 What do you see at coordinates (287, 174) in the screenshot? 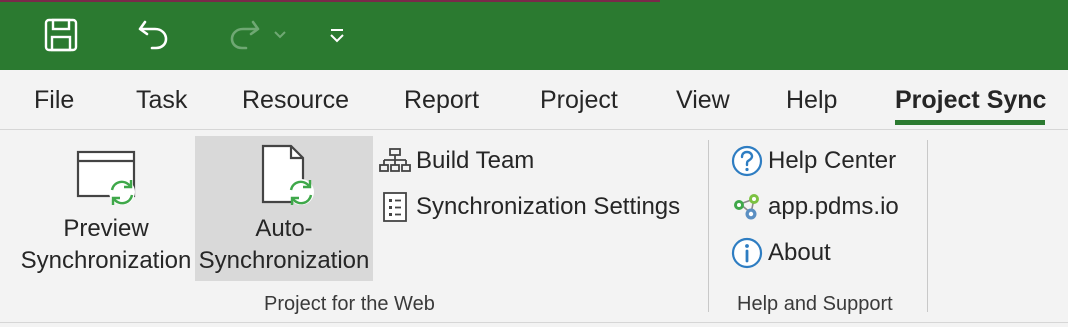
I see `auto-sync-document-icon` at bounding box center [287, 174].